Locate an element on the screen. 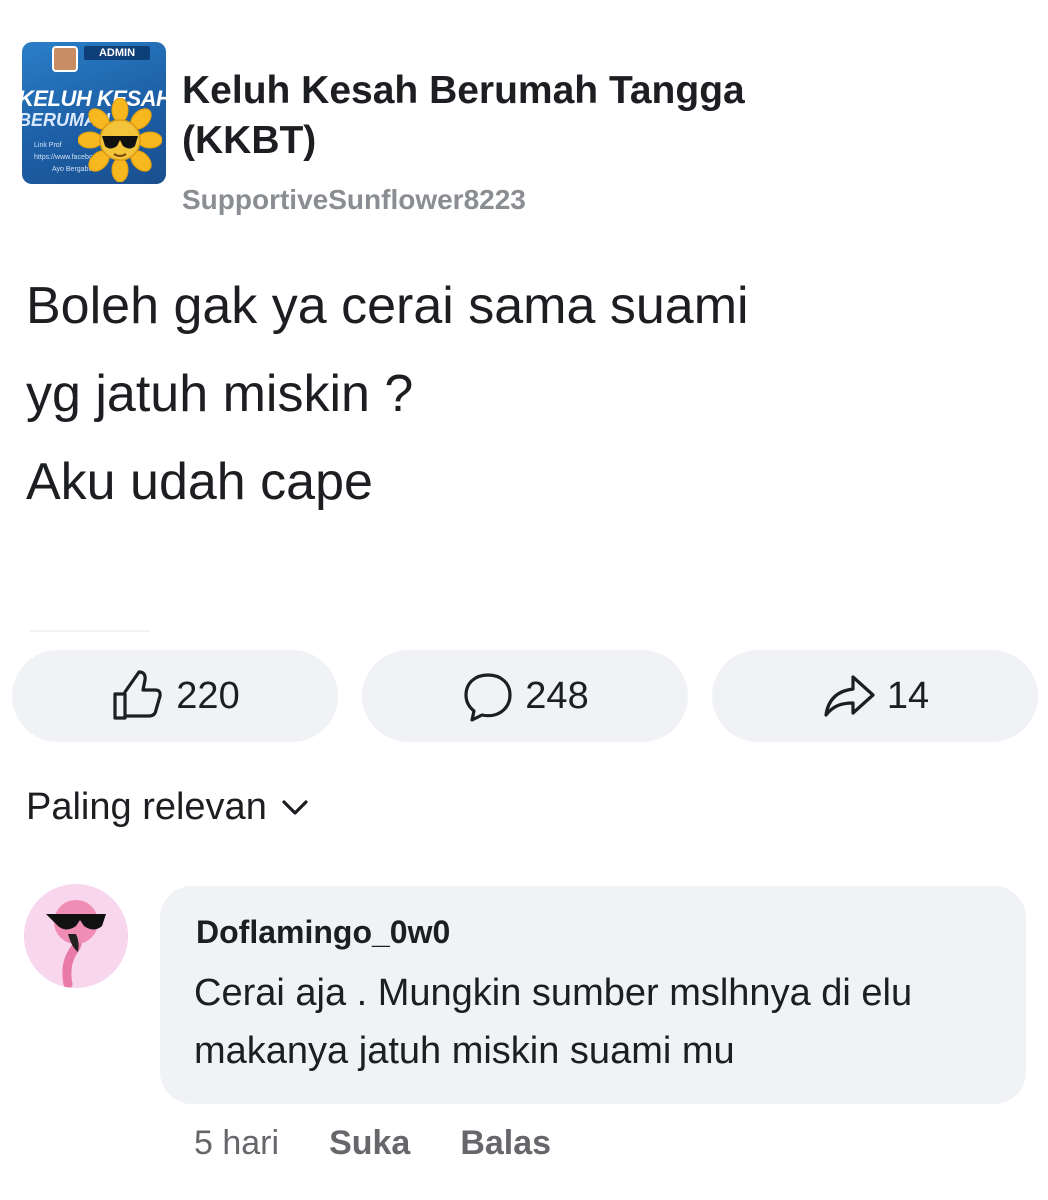  thumbs-up-icon is located at coordinates (138, 695).